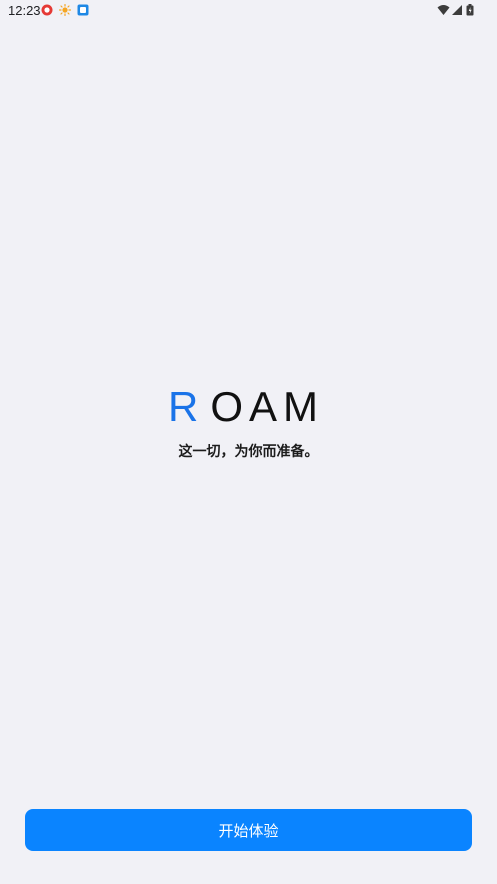  I want to click on signal-icon, so click(457, 10).